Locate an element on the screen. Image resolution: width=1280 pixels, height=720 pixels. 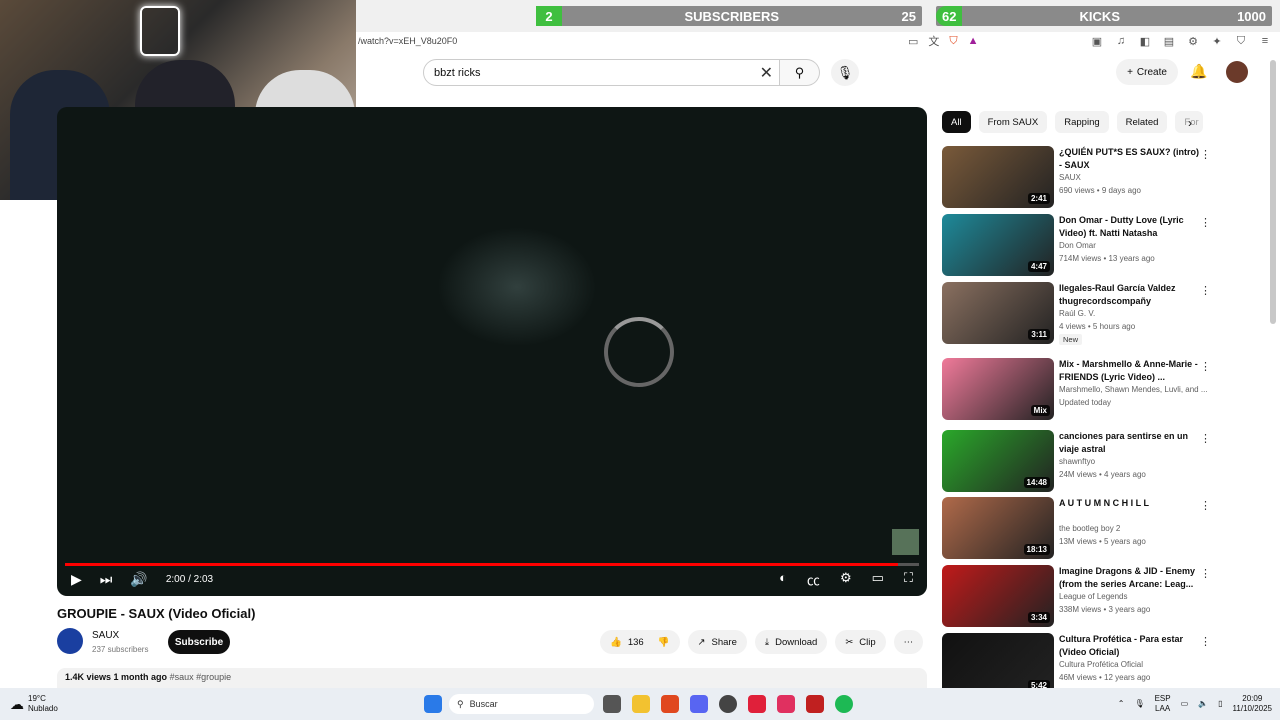
notifications-bell-icon: 🔔 is located at coordinates (1198, 71).